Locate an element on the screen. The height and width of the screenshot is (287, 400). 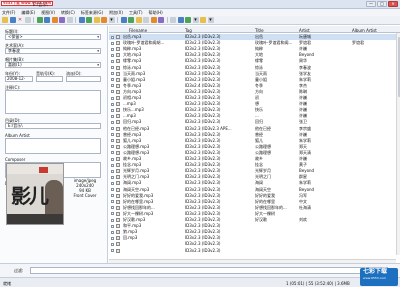
table-row: 冬季.mp3ID3v2.4 (ID3v2.3)冬季李杰 is located at coordinates (254, 86).